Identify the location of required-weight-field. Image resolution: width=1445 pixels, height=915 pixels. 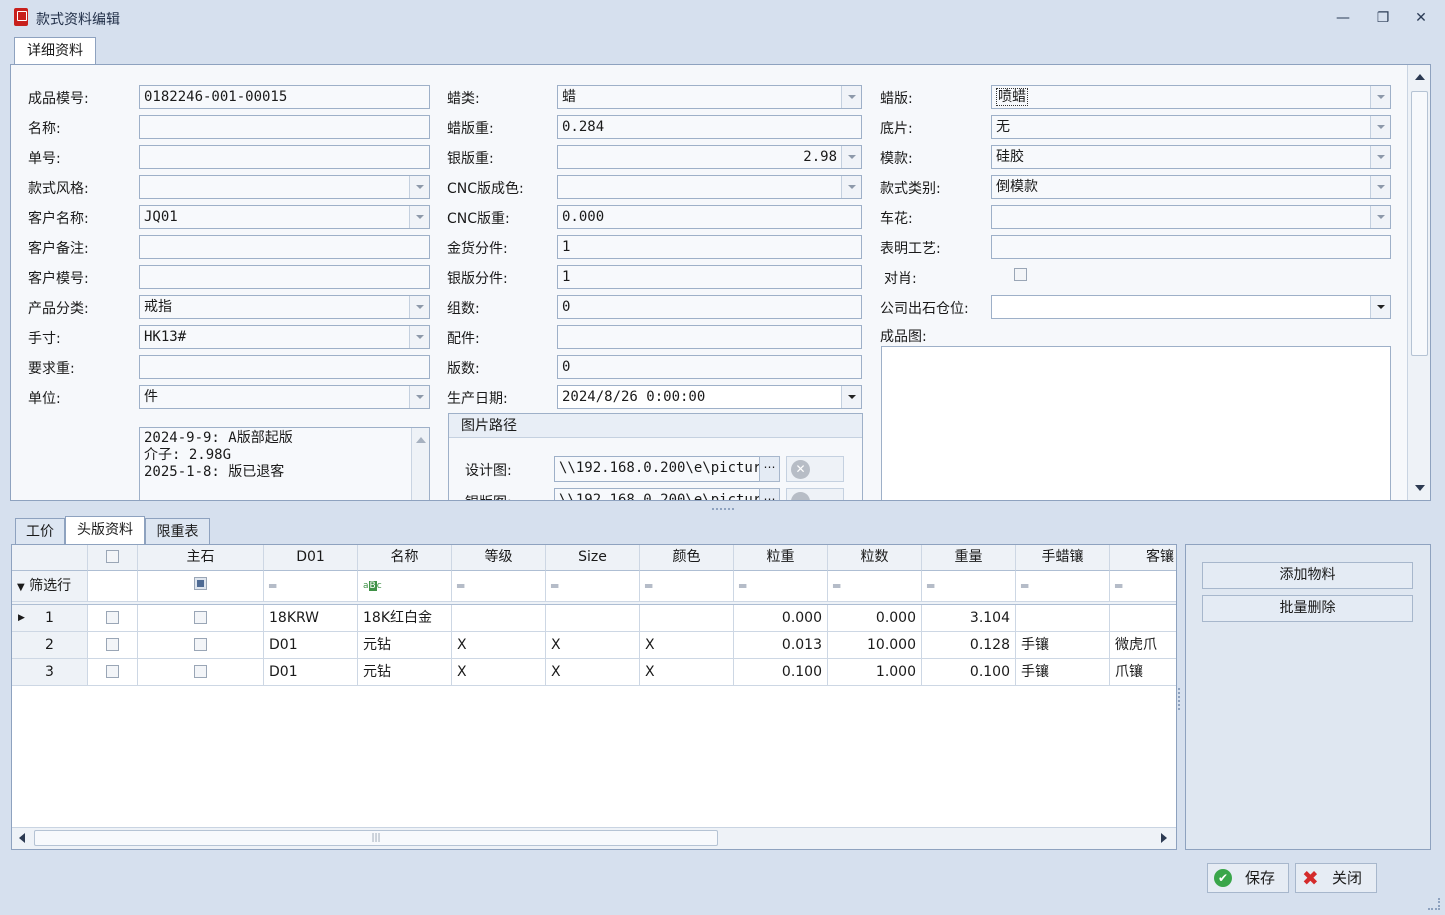
(284, 367).